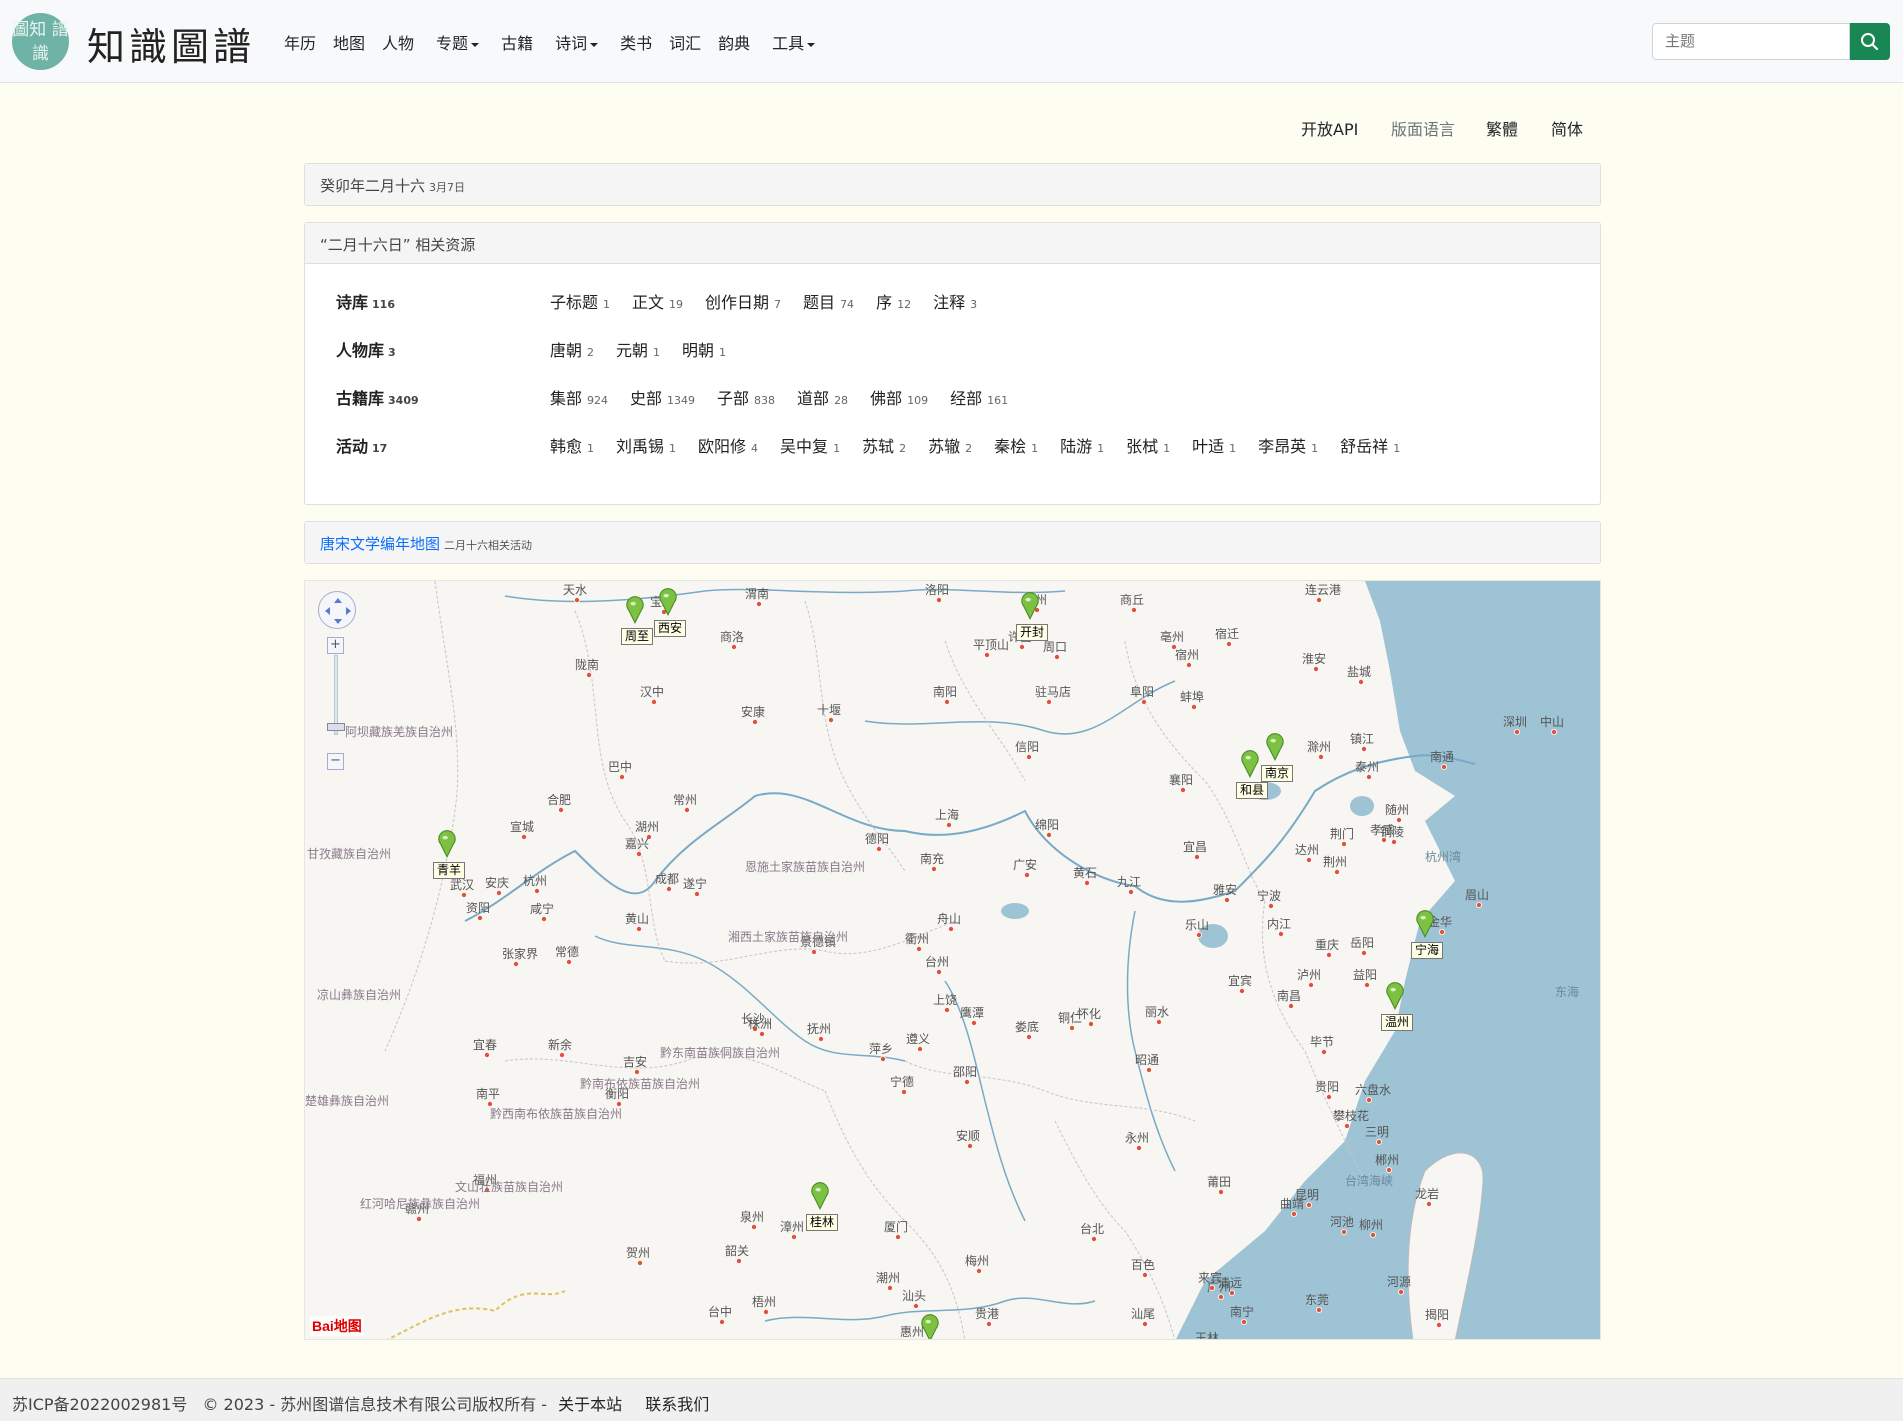  What do you see at coordinates (810, 445) in the screenshot?
I see `resource-item: 吴中复 1` at bounding box center [810, 445].